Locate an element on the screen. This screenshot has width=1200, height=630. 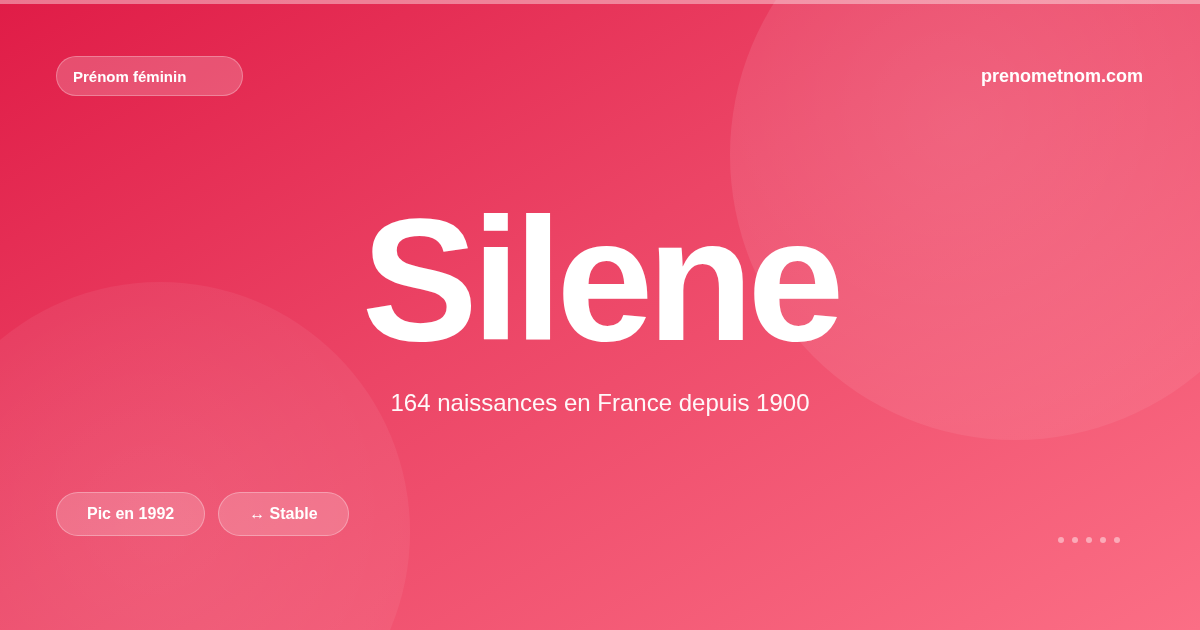
site-name: prenometnom.com is located at coordinates (1061, 76).